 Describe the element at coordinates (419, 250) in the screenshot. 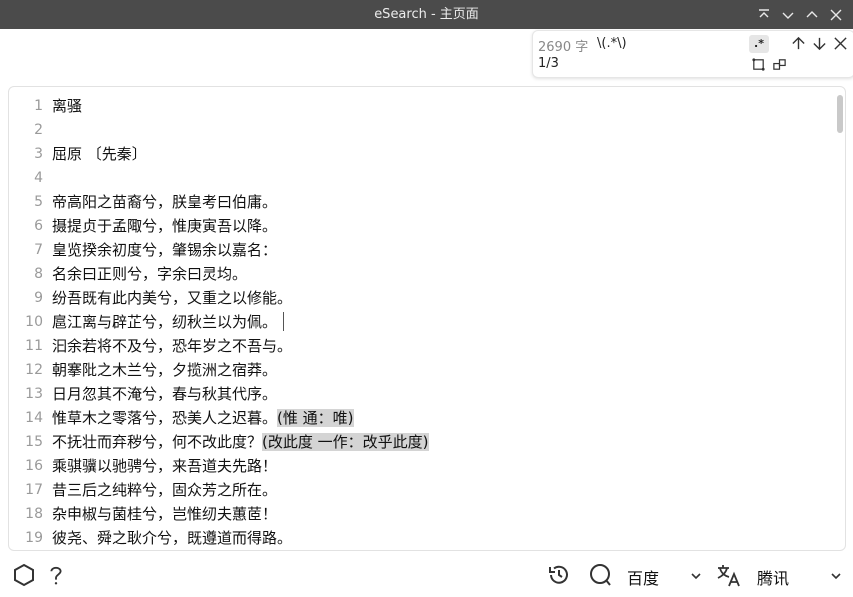

I see `editor-line: 7 皇览揆余初度兮，肇锡余以嘉名：` at that location.